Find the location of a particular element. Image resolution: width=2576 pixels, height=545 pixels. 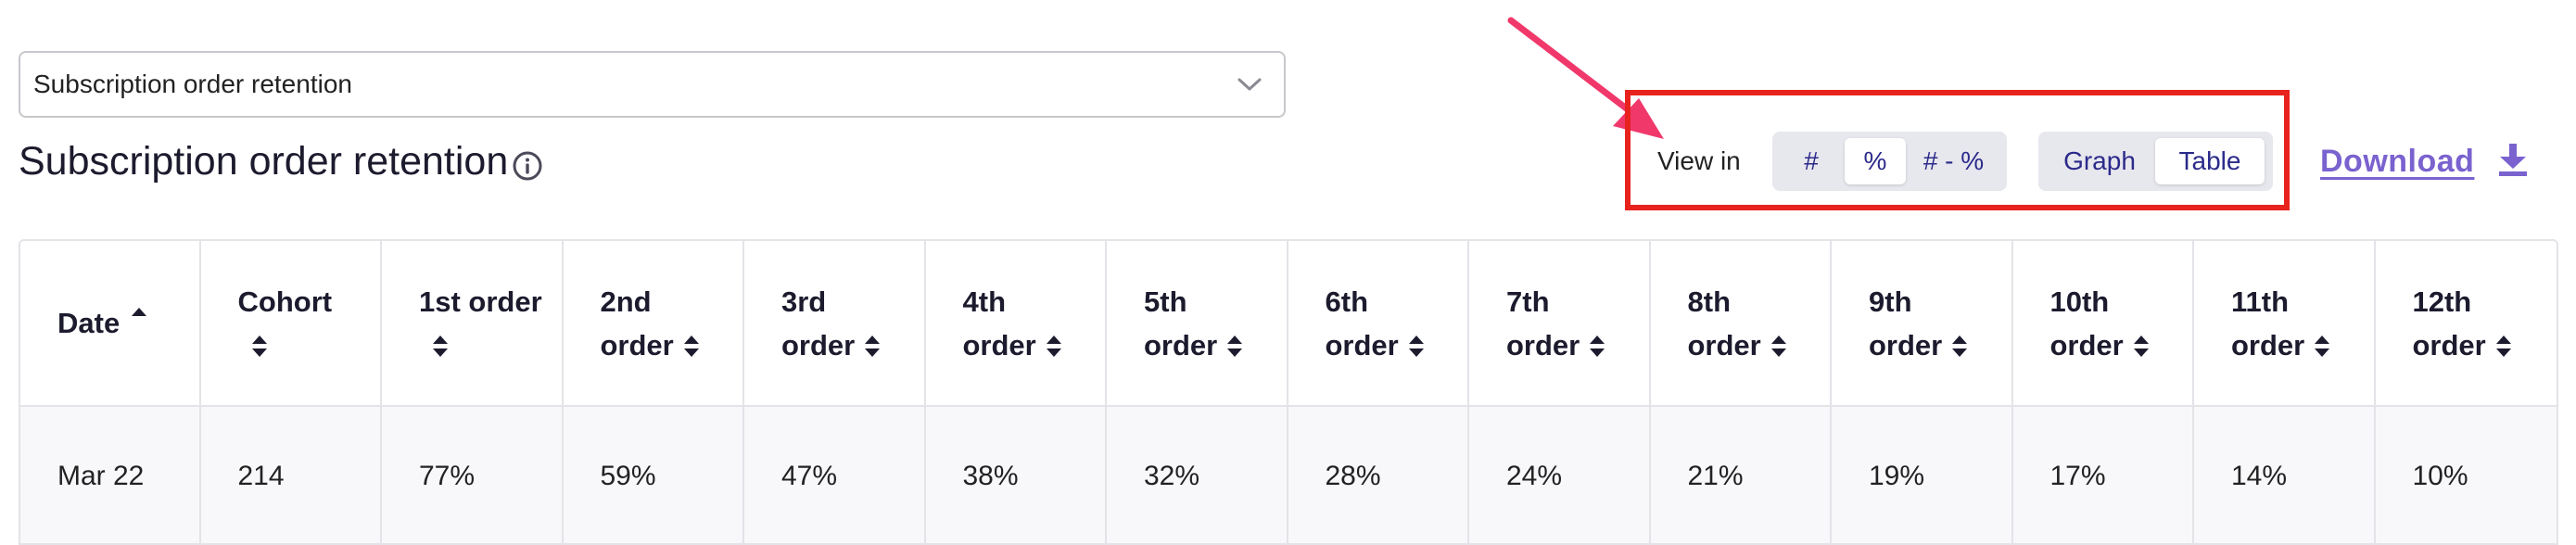

table-cell: 77% is located at coordinates (473, 475).